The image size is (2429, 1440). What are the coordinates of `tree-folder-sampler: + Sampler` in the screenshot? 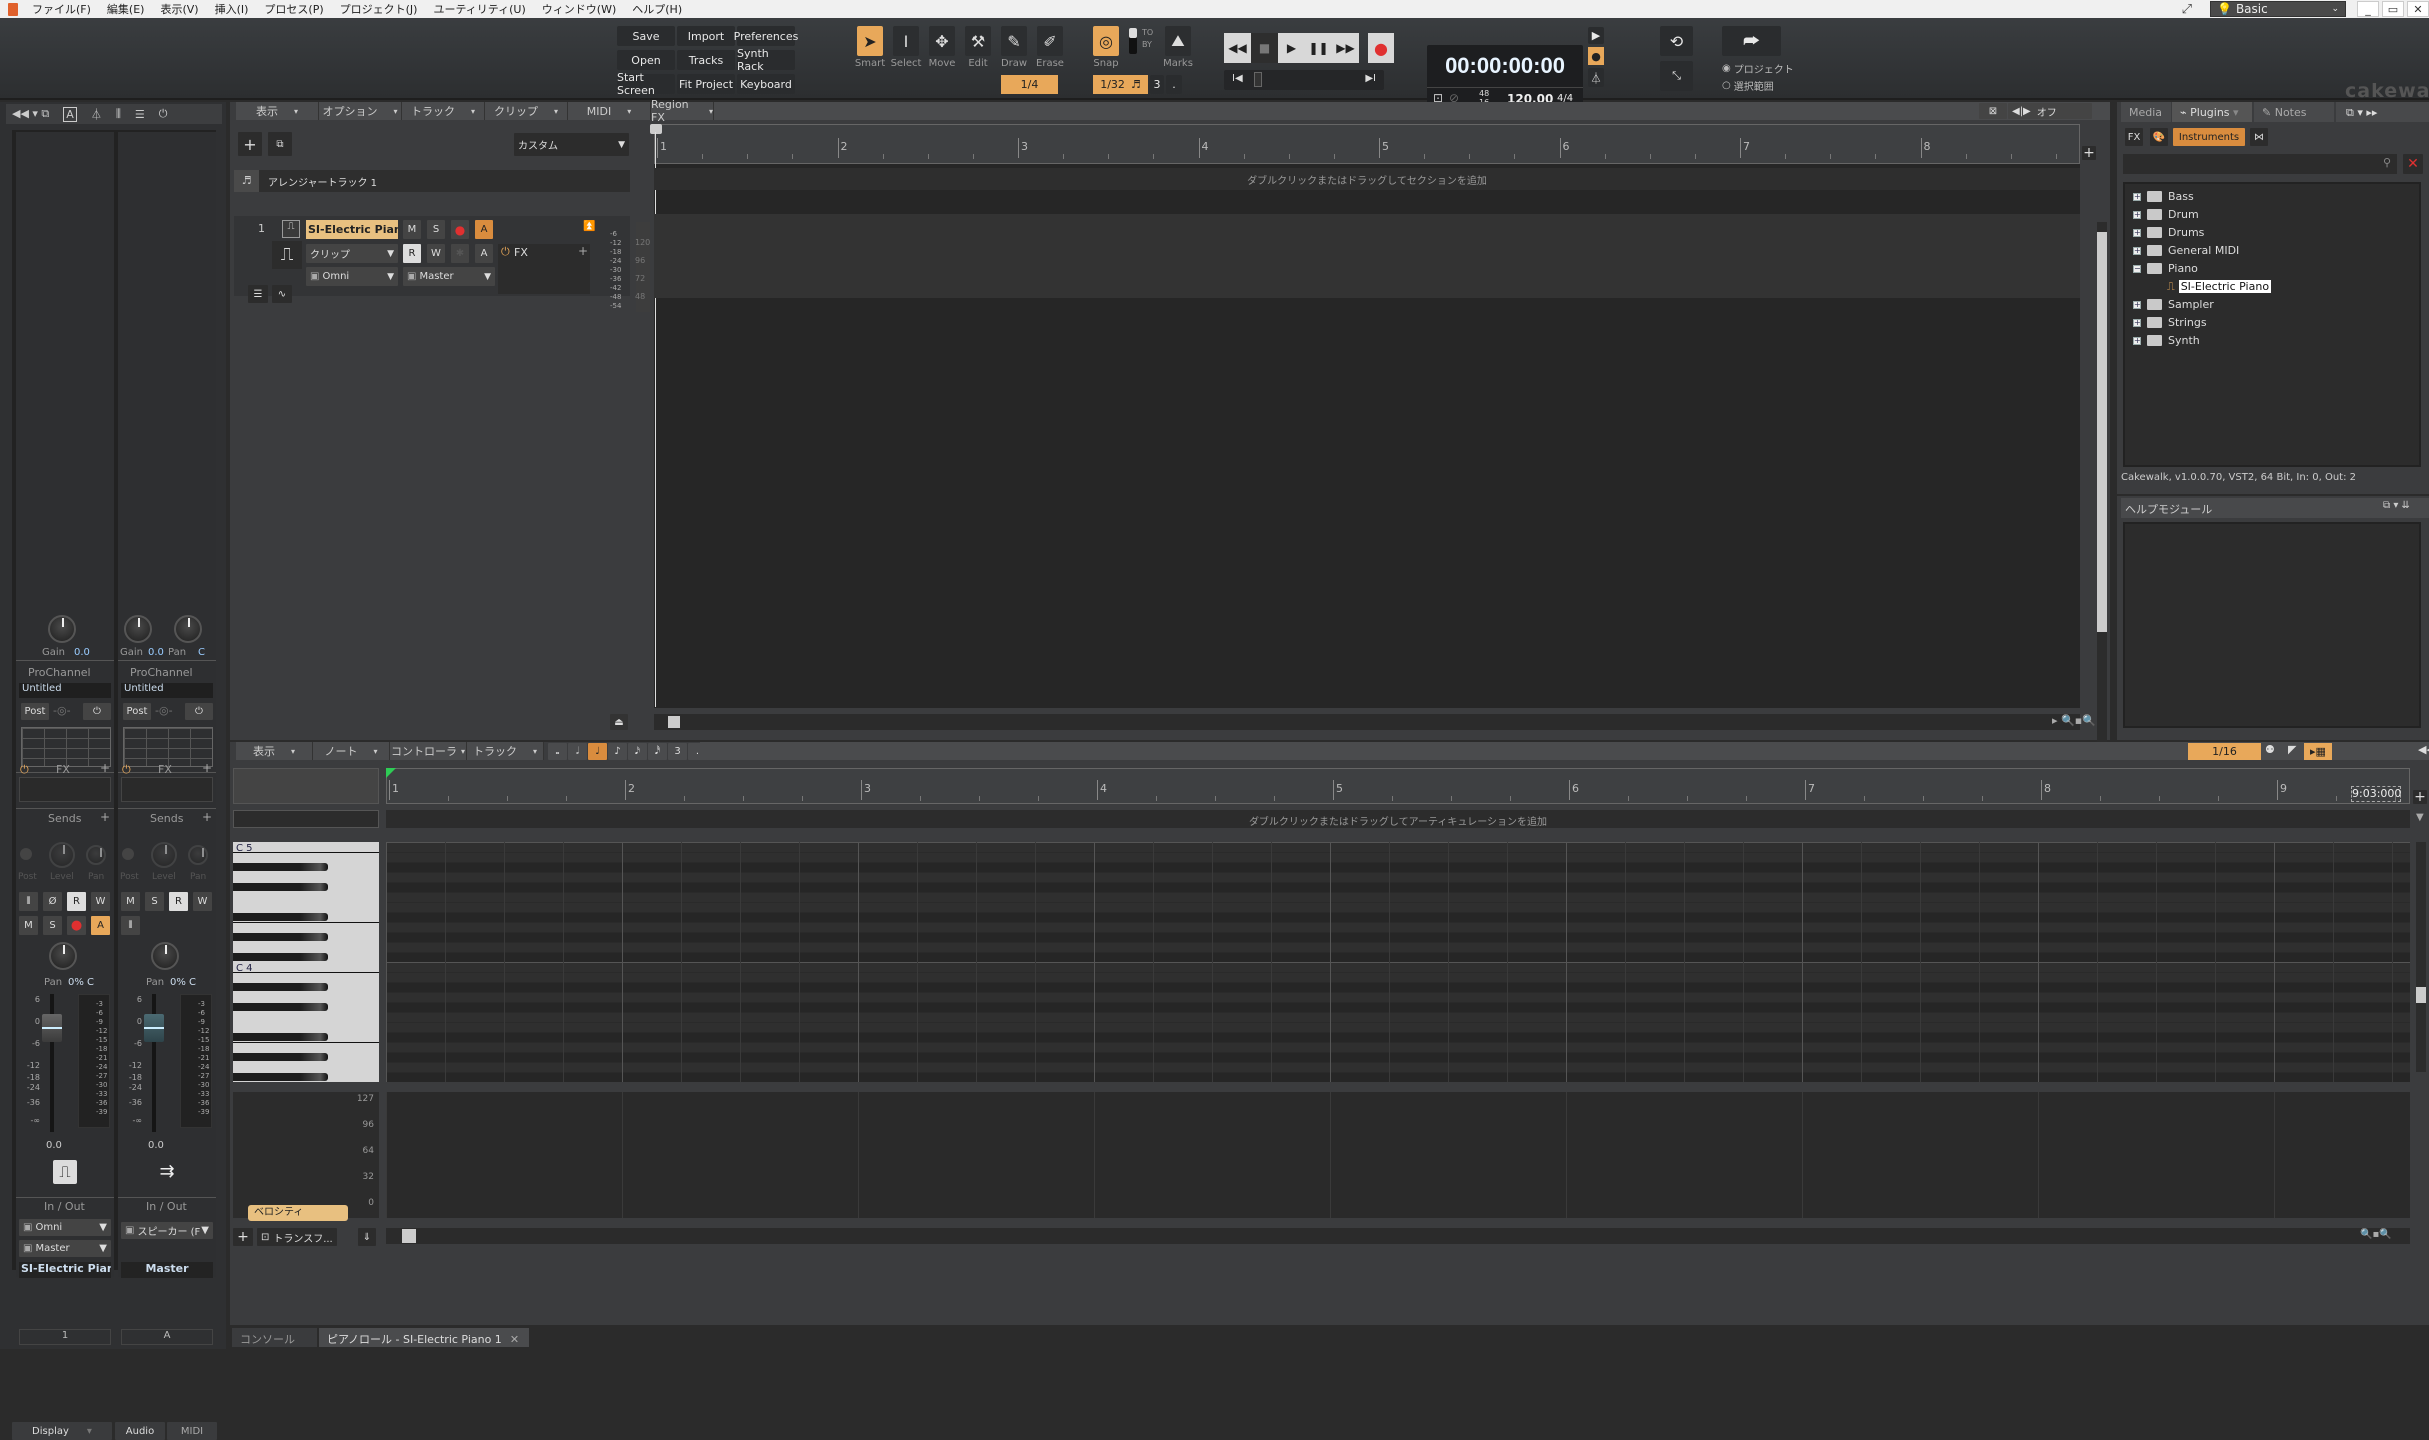 It's located at (2173, 304).